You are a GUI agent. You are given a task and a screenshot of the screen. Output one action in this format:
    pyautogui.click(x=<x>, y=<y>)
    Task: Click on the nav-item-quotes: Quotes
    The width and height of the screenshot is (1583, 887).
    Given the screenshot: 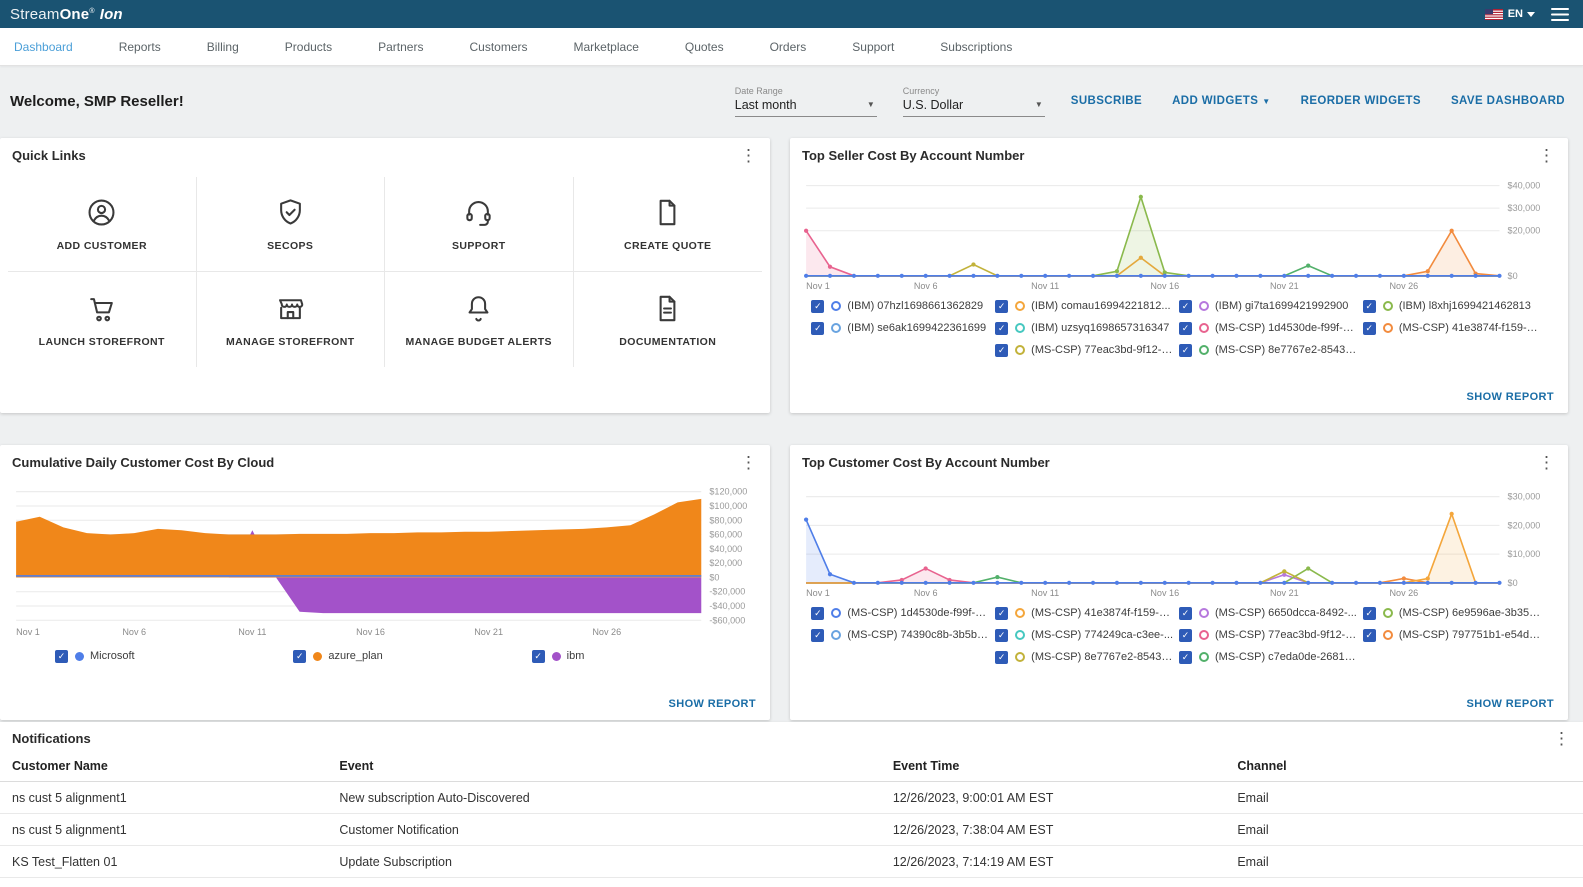 What is the action you would take?
    pyautogui.click(x=704, y=47)
    